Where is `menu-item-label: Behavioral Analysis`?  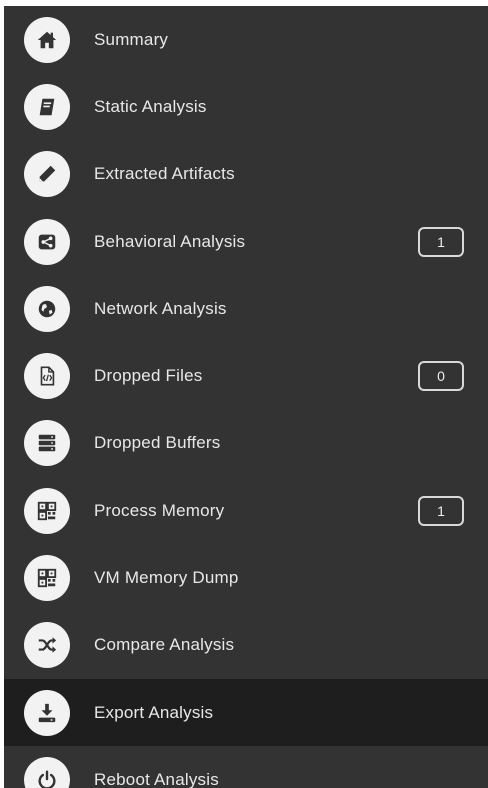
menu-item-label: Behavioral Analysis is located at coordinates (170, 241).